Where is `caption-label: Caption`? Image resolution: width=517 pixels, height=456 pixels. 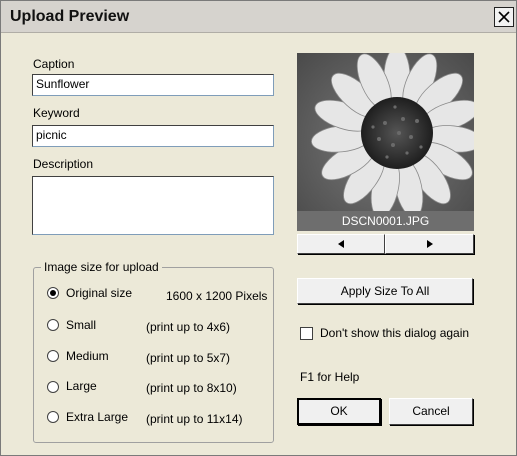 caption-label: Caption is located at coordinates (54, 64).